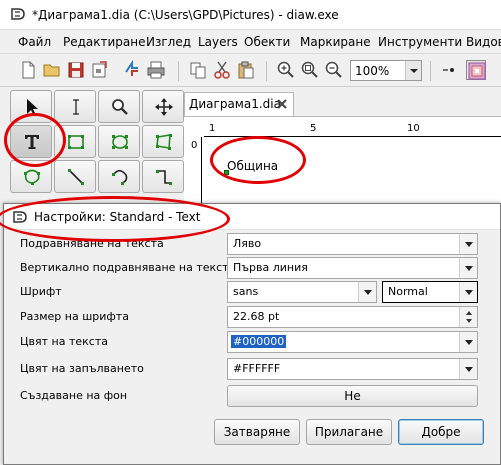  I want to click on zoom-in-icon, so click(286, 70).